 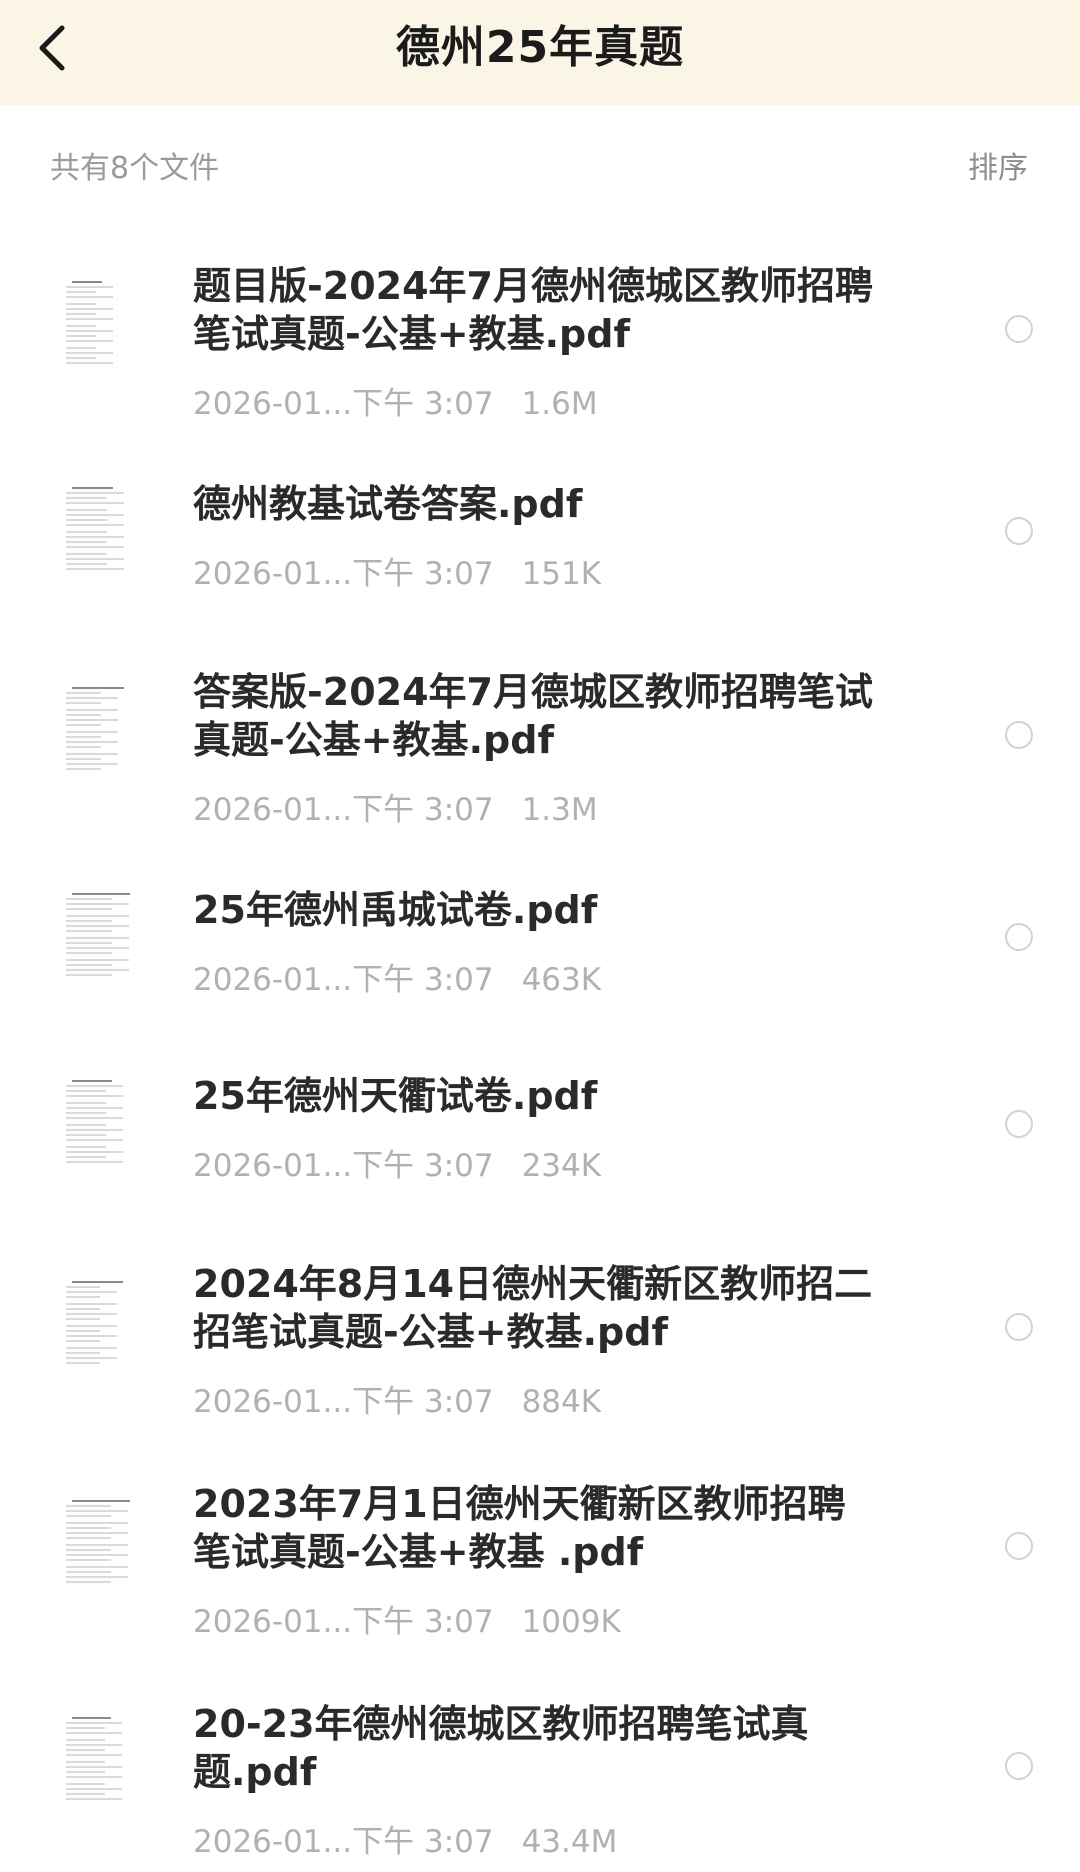 What do you see at coordinates (533, 310) in the screenshot?
I see `file-name: 题目版-2024年7月德州德城区教师招聘笔试真题-公基+教基.pdf` at bounding box center [533, 310].